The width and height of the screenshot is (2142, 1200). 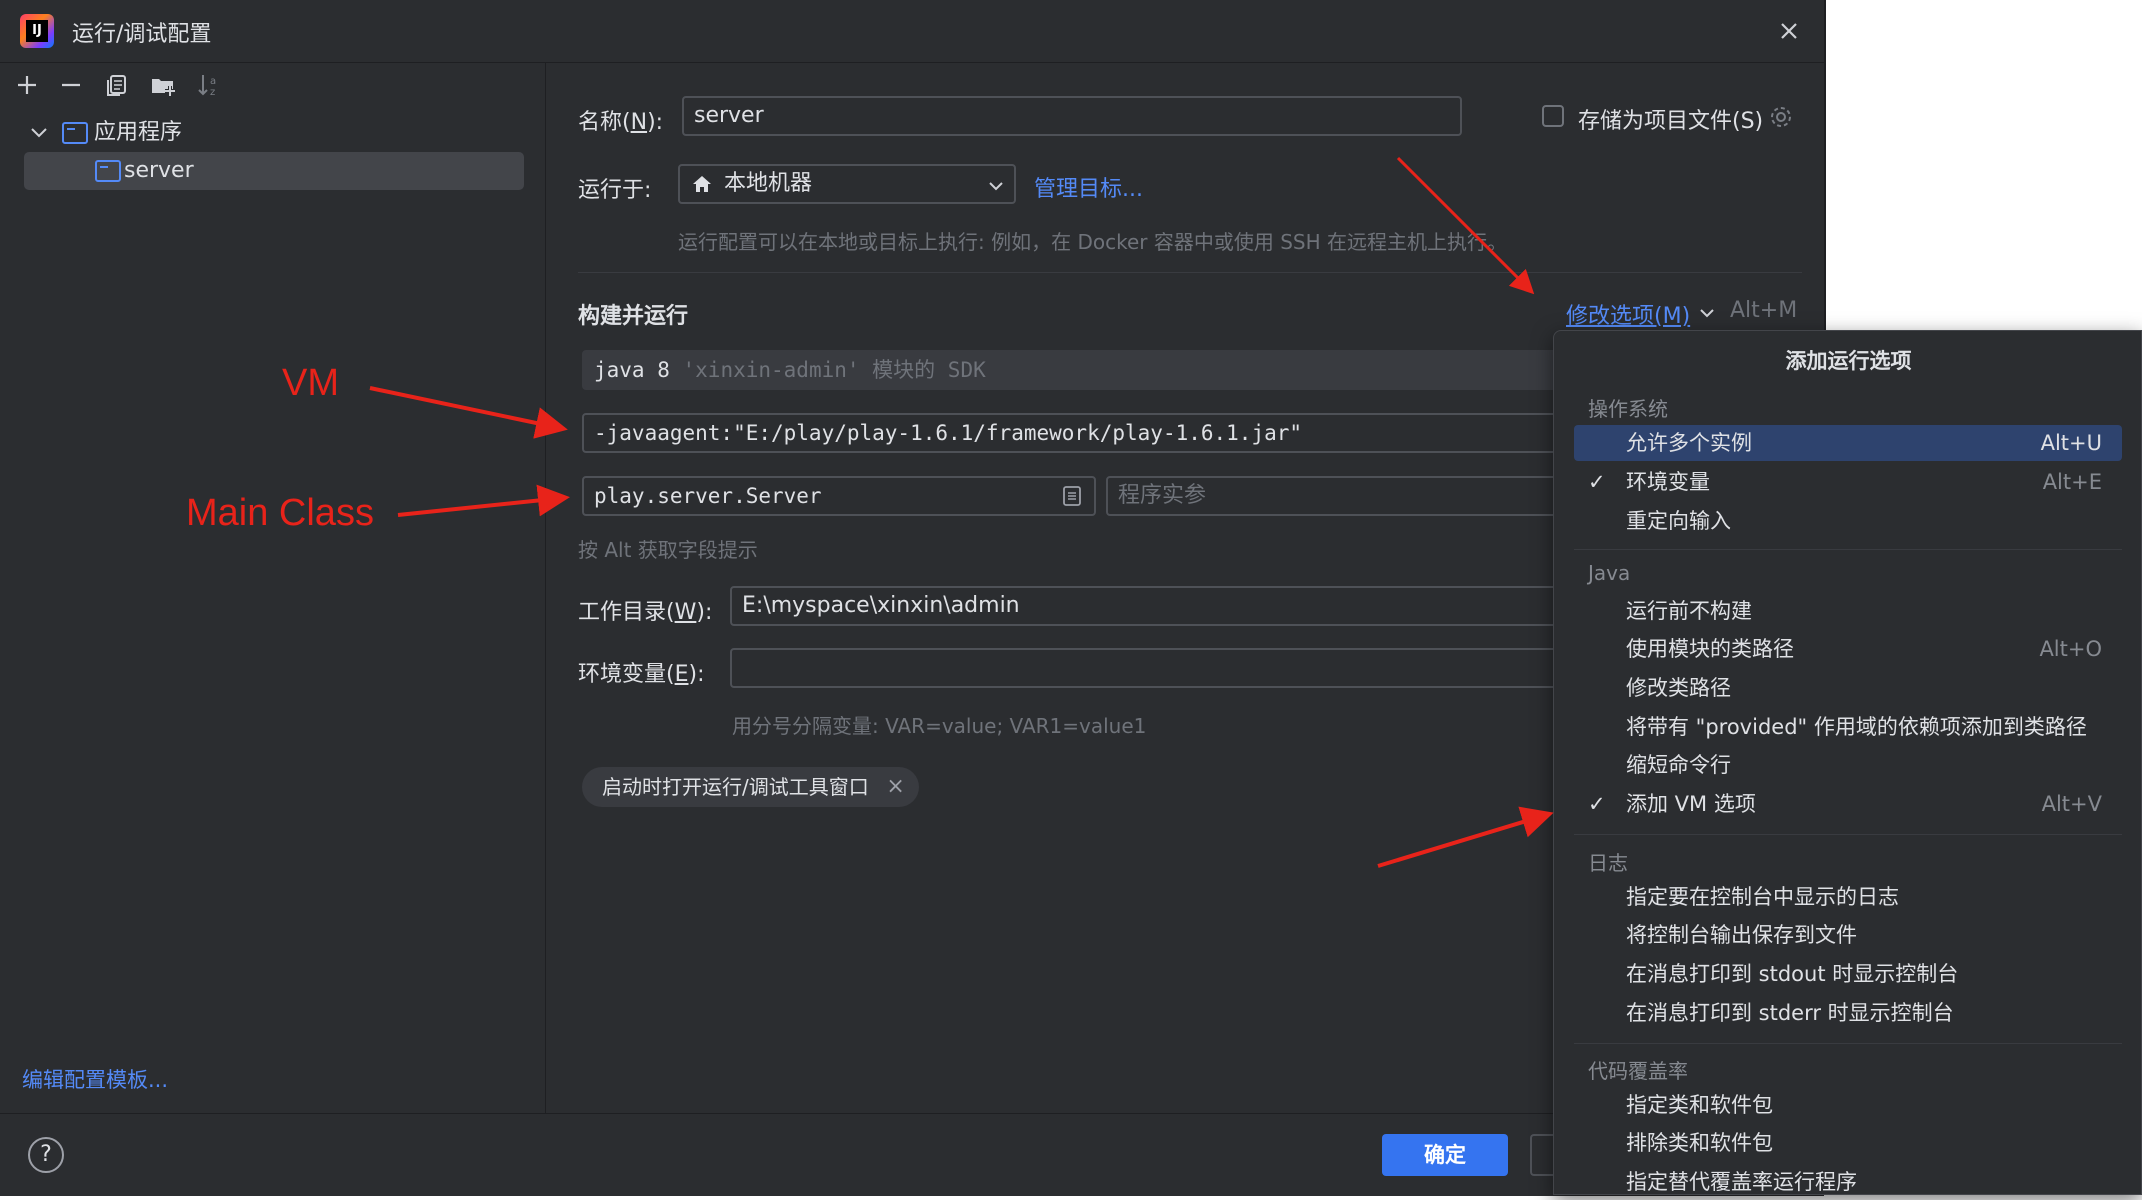 What do you see at coordinates (913, 31) in the screenshot?
I see `title-bar: IJ 运行/调试配置` at bounding box center [913, 31].